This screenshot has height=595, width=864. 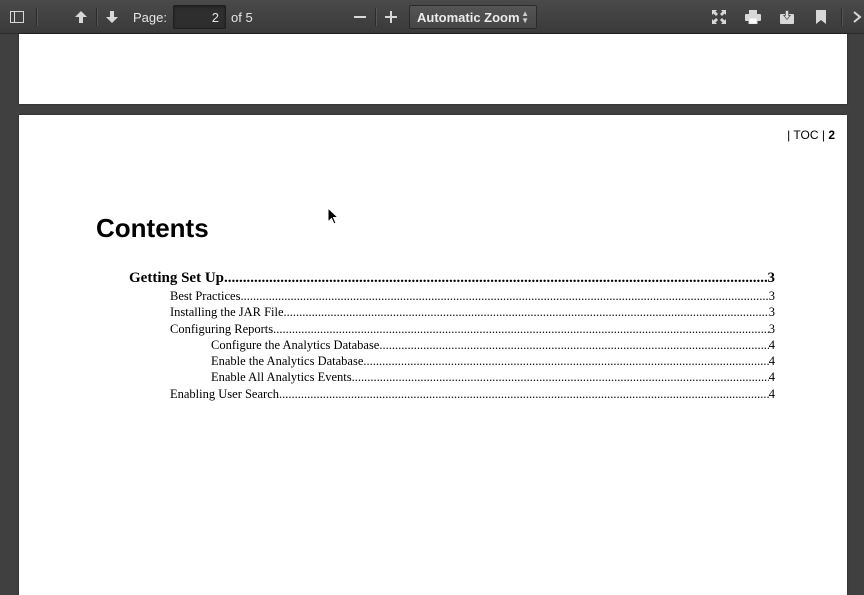 I want to click on download-icon, so click(x=787, y=17).